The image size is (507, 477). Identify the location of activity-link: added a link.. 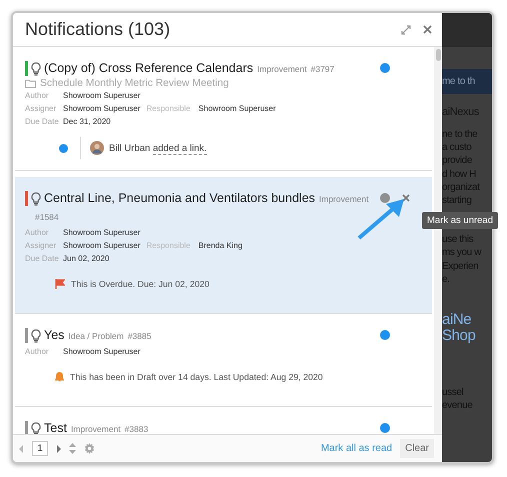
(179, 148).